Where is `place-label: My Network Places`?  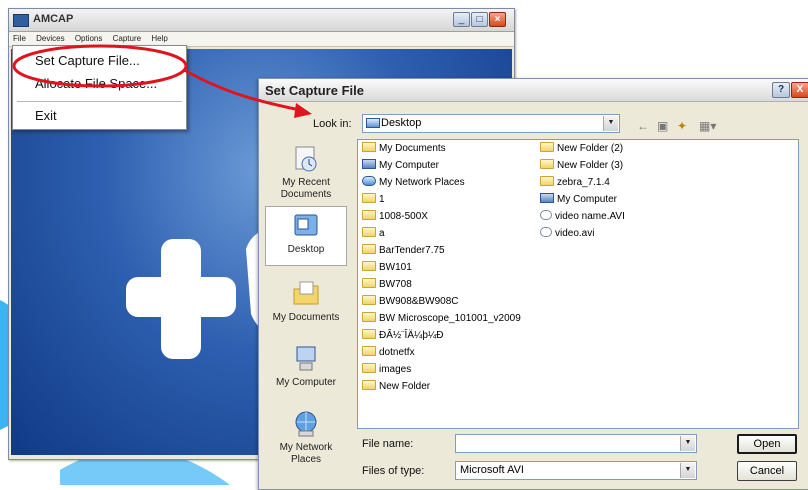
place-label: My Network Places is located at coordinates (306, 453).